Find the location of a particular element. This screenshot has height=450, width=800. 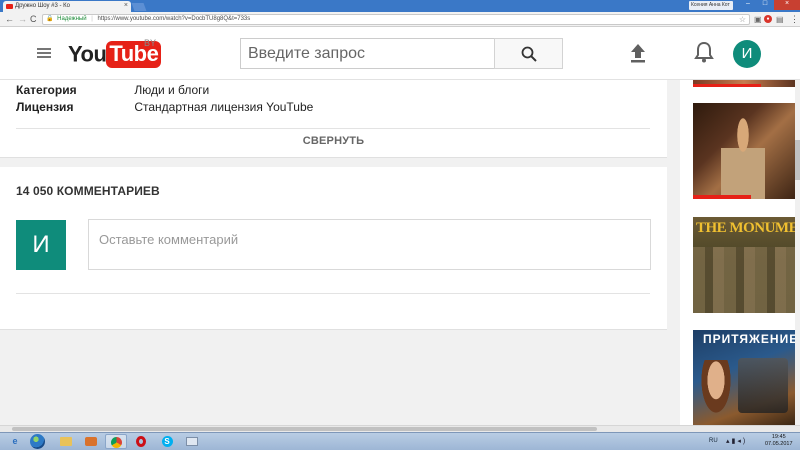

related-video-thumbnail: THE MONUMENTS is located at coordinates (744, 265).